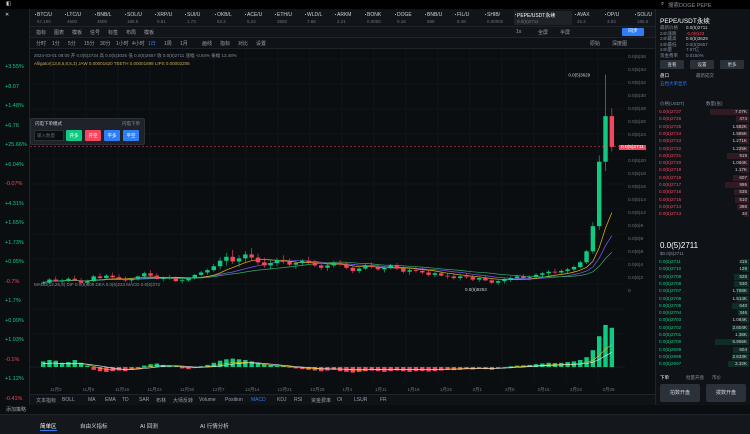 This screenshot has width=750, height=434. What do you see at coordinates (619, 43) in the screenshot?
I see `view-mode: 深度图` at bounding box center [619, 43].